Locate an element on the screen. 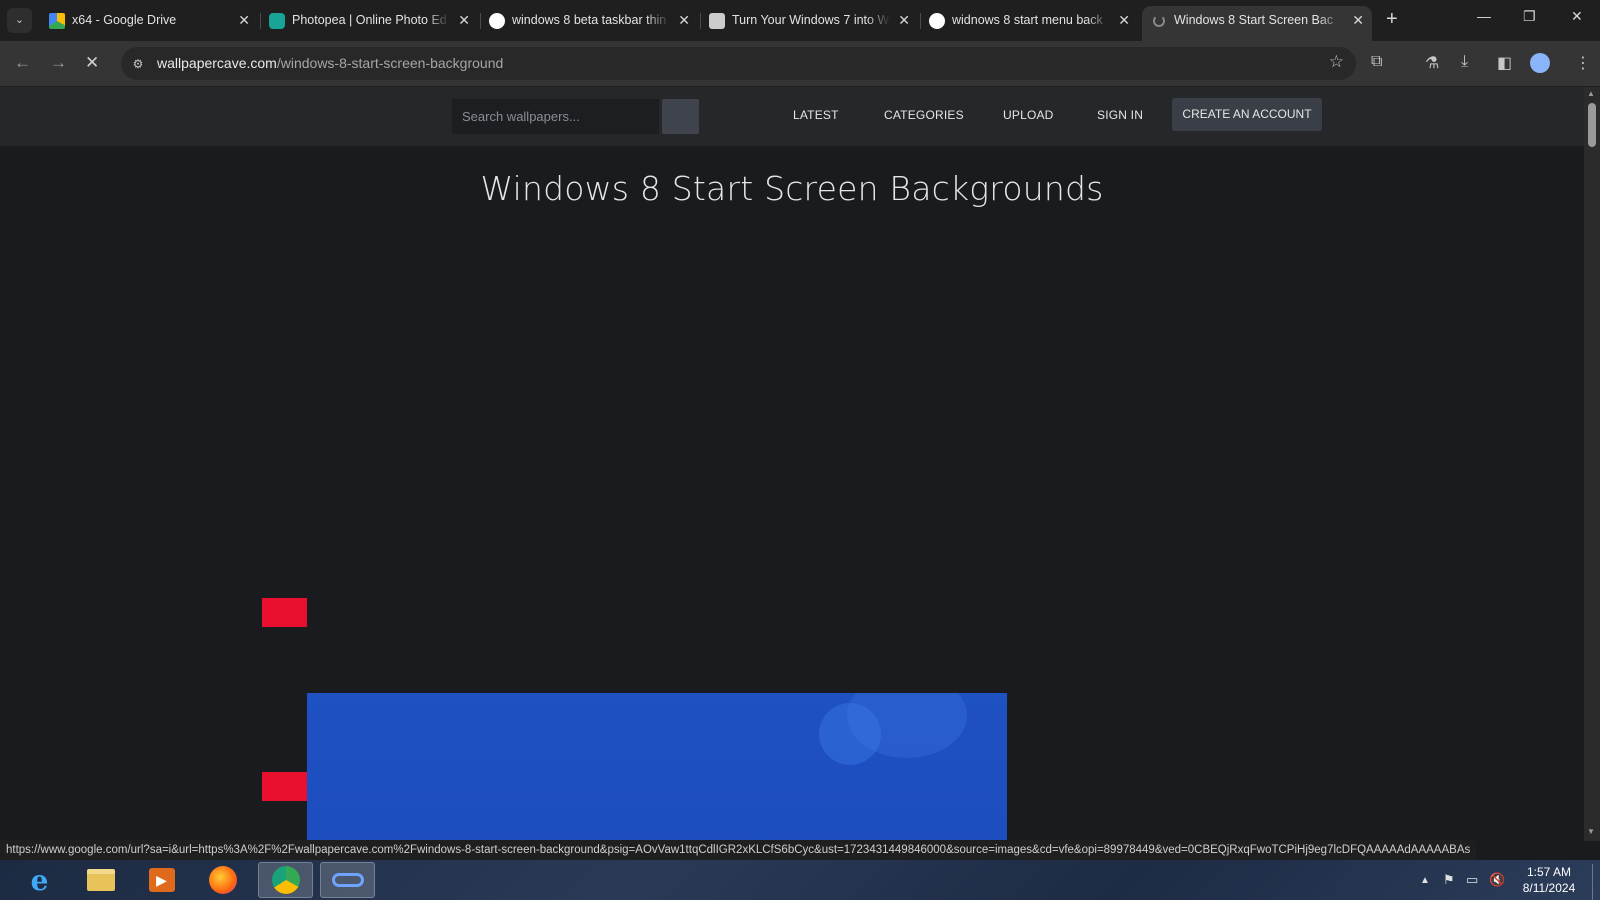  page-title: Windows 8 Start Screen Backgrounds is located at coordinates (792, 188).